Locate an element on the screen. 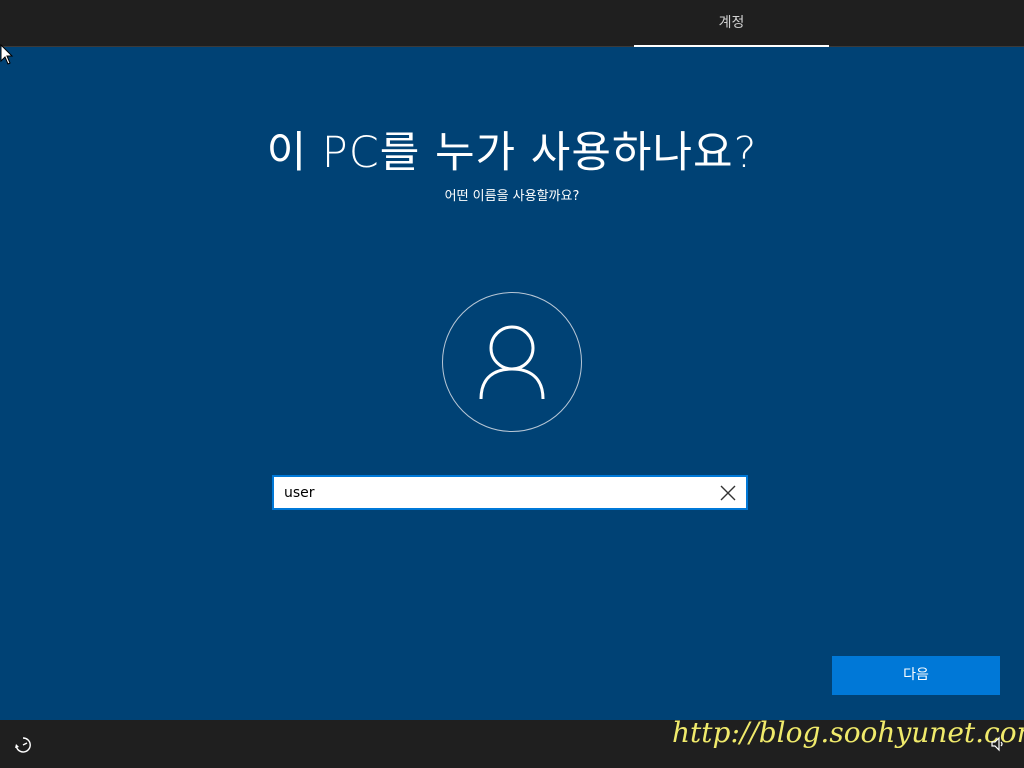  user-icon is located at coordinates (512, 362).